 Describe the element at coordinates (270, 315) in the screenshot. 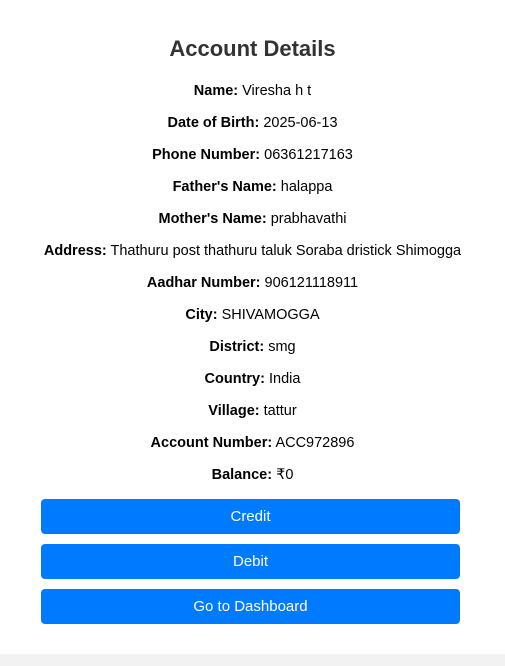

I see `detail-value: SHIVAMOGGA` at that location.